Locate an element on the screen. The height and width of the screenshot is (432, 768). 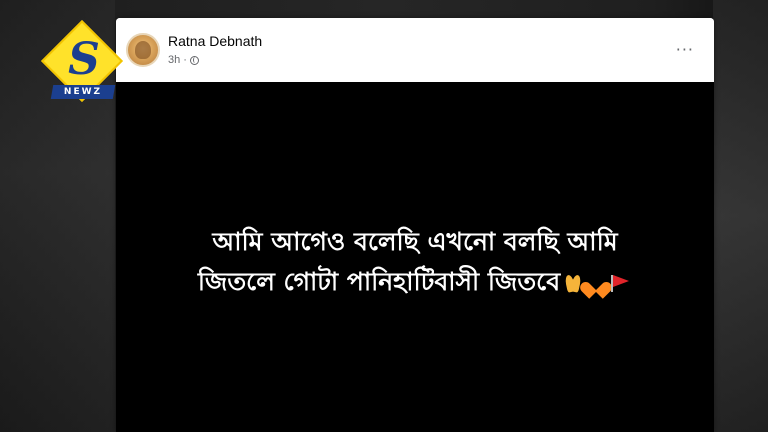
author-name: Ratna Debnath is located at coordinates (215, 41).